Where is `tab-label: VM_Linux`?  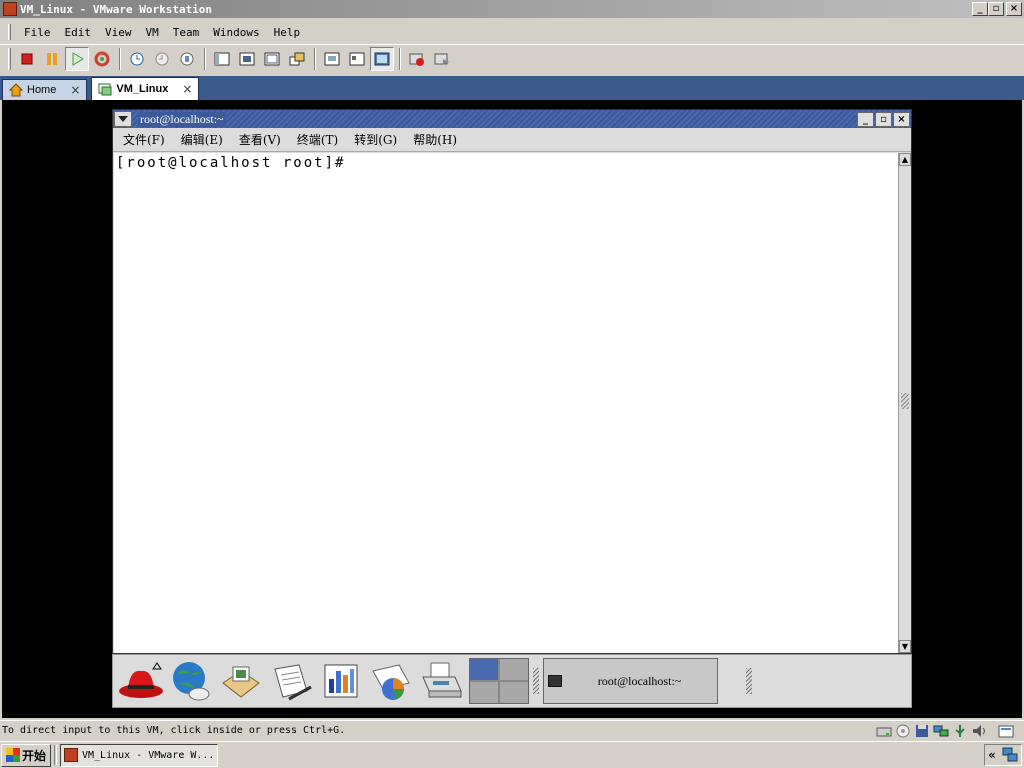 tab-label: VM_Linux is located at coordinates (142, 89).